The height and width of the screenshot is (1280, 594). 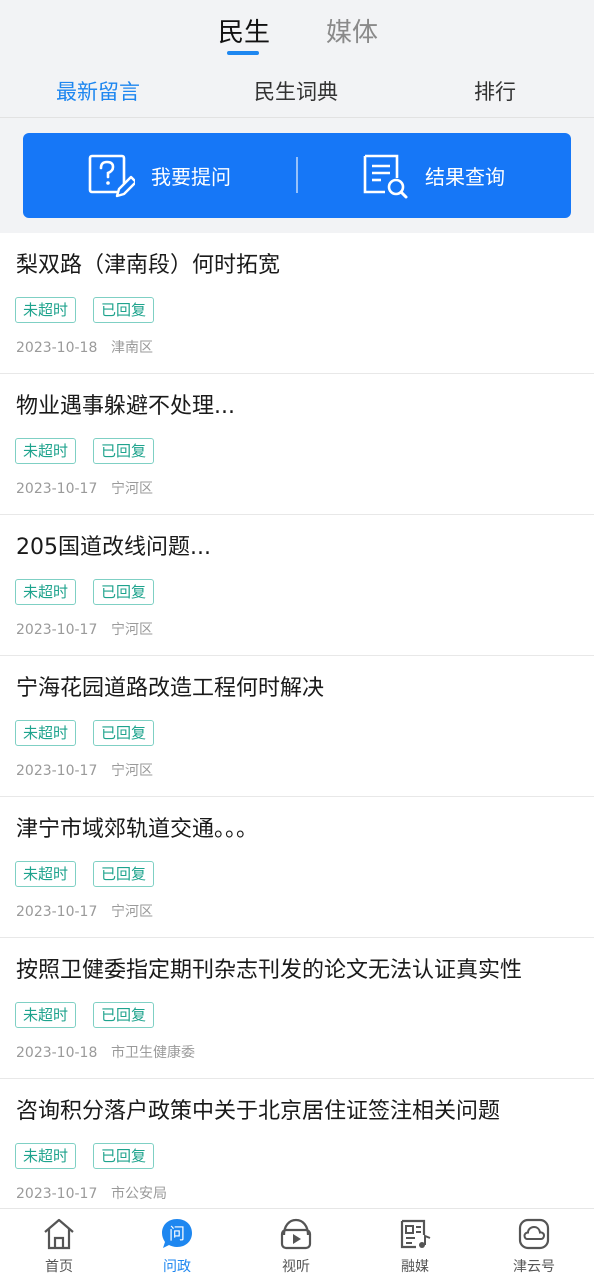 What do you see at coordinates (59, 1267) in the screenshot?
I see `nav-home-label: 首页` at bounding box center [59, 1267].